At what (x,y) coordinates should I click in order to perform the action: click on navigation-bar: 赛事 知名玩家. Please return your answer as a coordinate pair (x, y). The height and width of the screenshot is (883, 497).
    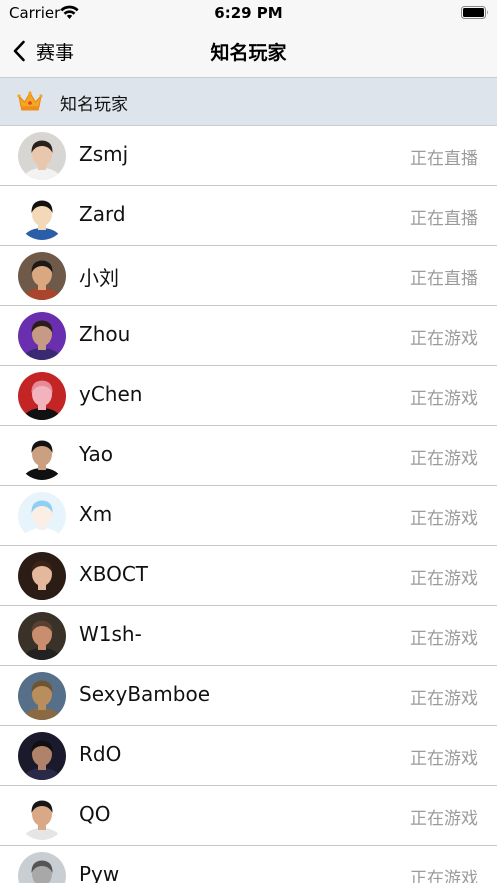
    Looking at the image, I should click on (248, 51).